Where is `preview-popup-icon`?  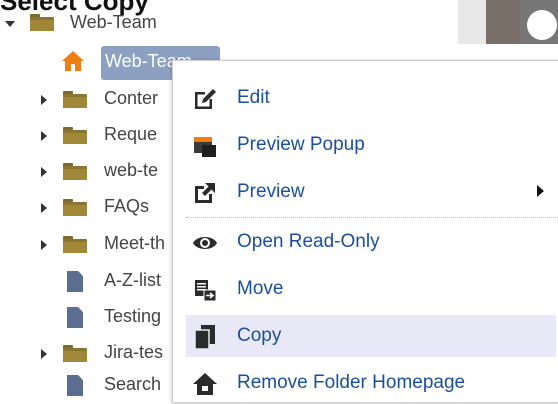
preview-popup-icon is located at coordinates (205, 147).